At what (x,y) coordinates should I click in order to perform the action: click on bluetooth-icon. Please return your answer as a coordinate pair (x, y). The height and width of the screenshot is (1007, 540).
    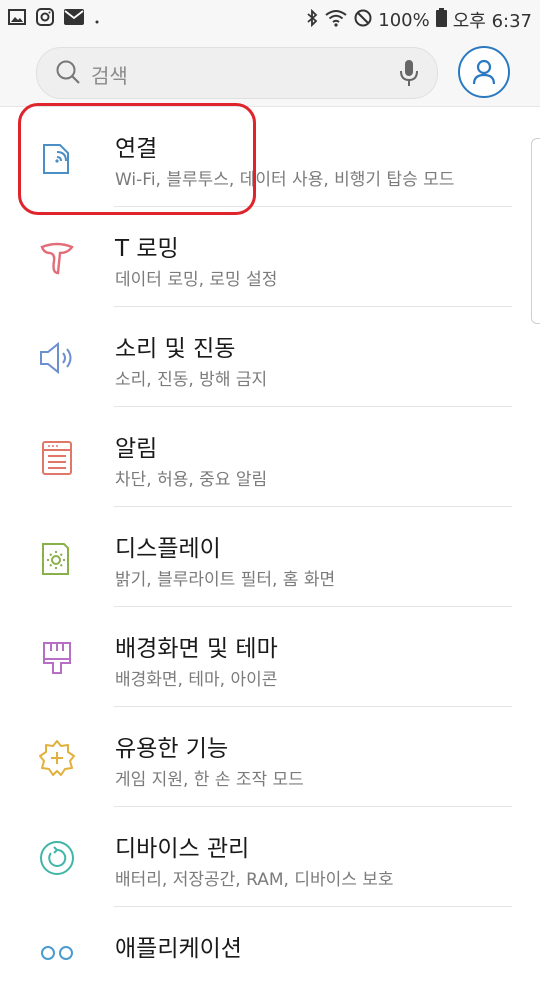
    Looking at the image, I should click on (312, 20).